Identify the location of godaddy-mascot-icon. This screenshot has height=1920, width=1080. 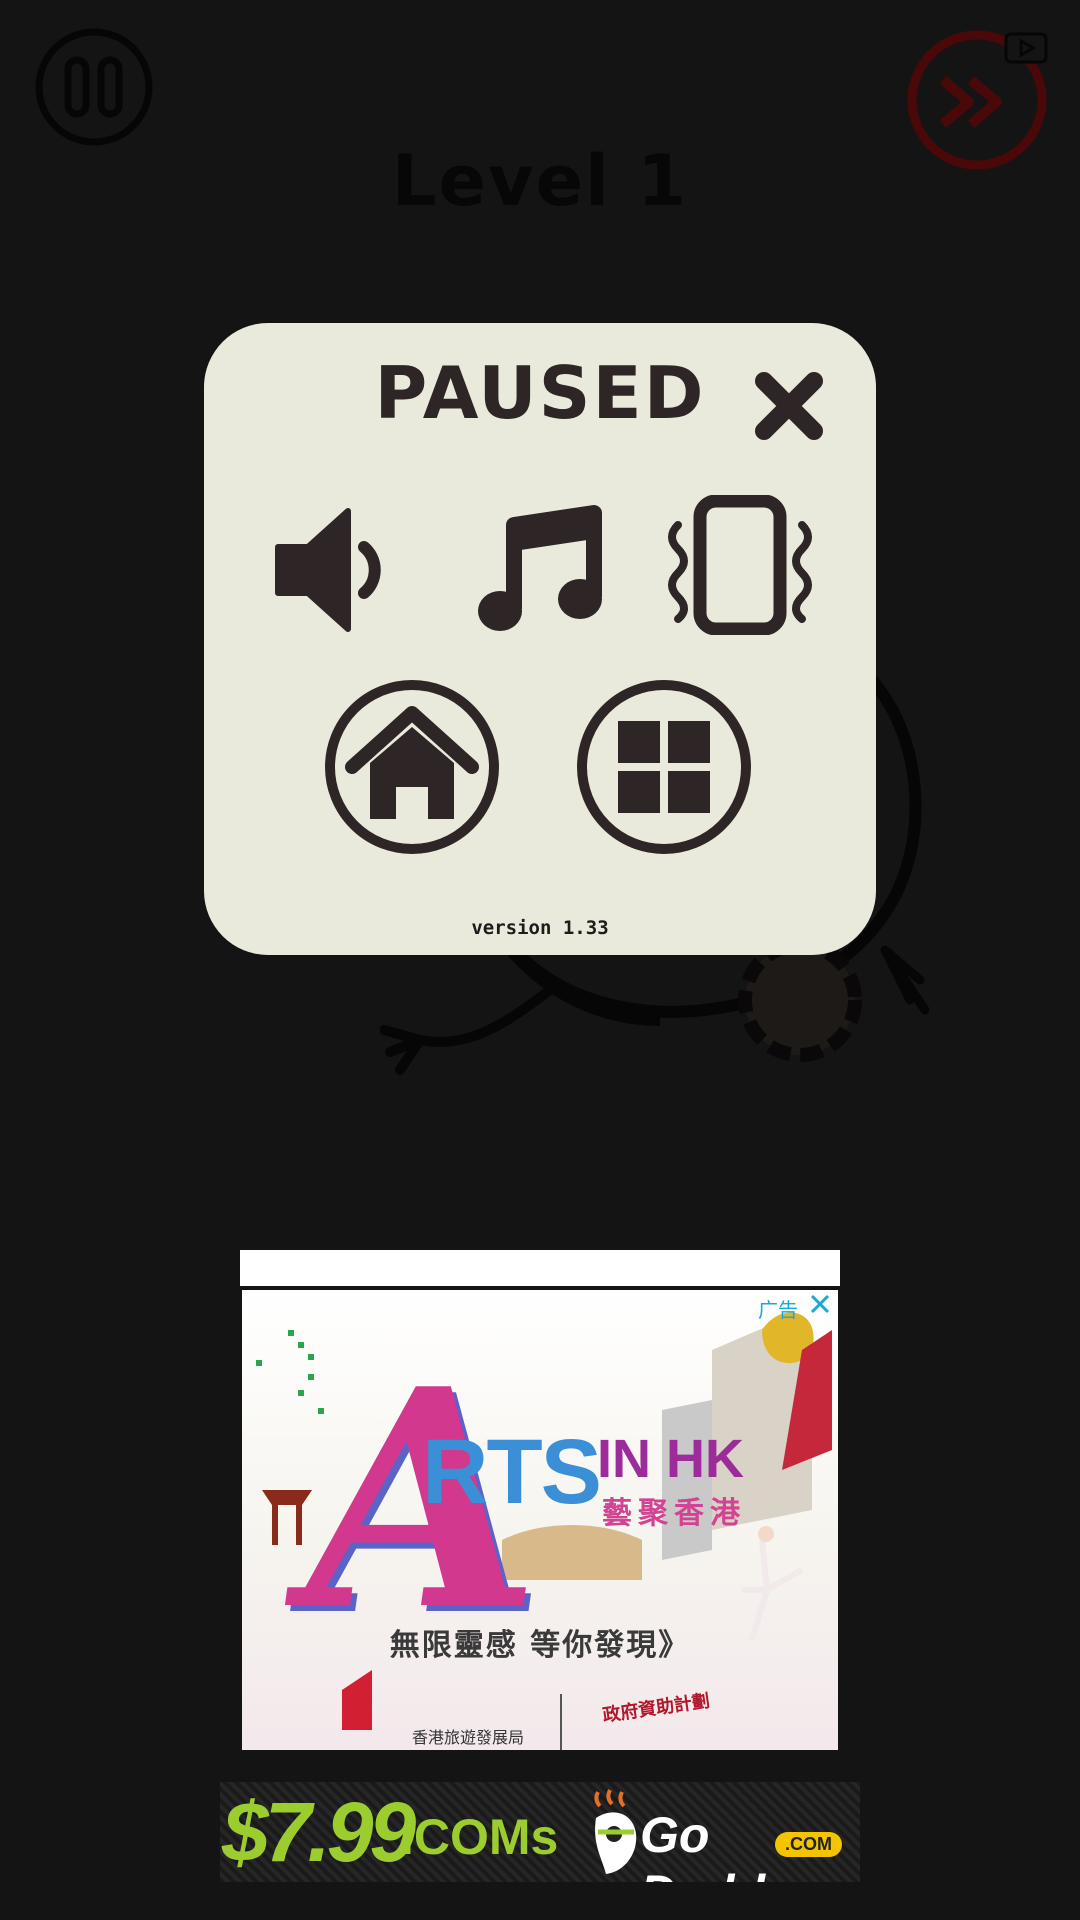
(615, 1831).